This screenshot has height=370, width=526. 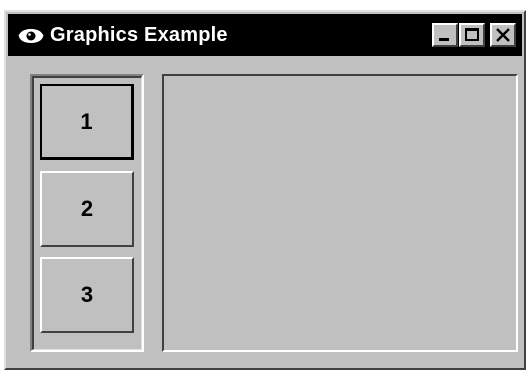 I want to click on title-bar: Graphics Example, so click(x=265, y=35).